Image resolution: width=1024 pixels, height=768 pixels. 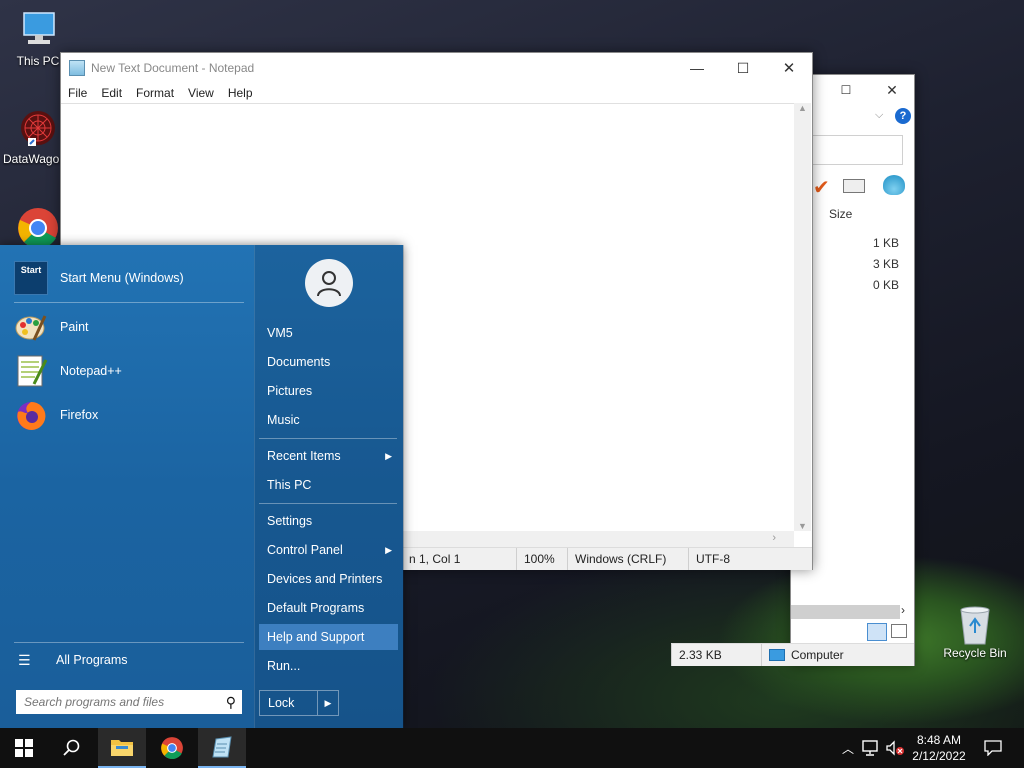 I want to click on menu-view: View, so click(x=201, y=93).